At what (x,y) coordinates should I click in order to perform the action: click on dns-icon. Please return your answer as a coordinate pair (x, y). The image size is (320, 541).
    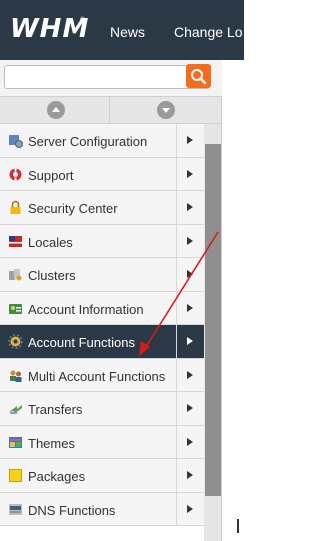
    Looking at the image, I should click on (15, 509).